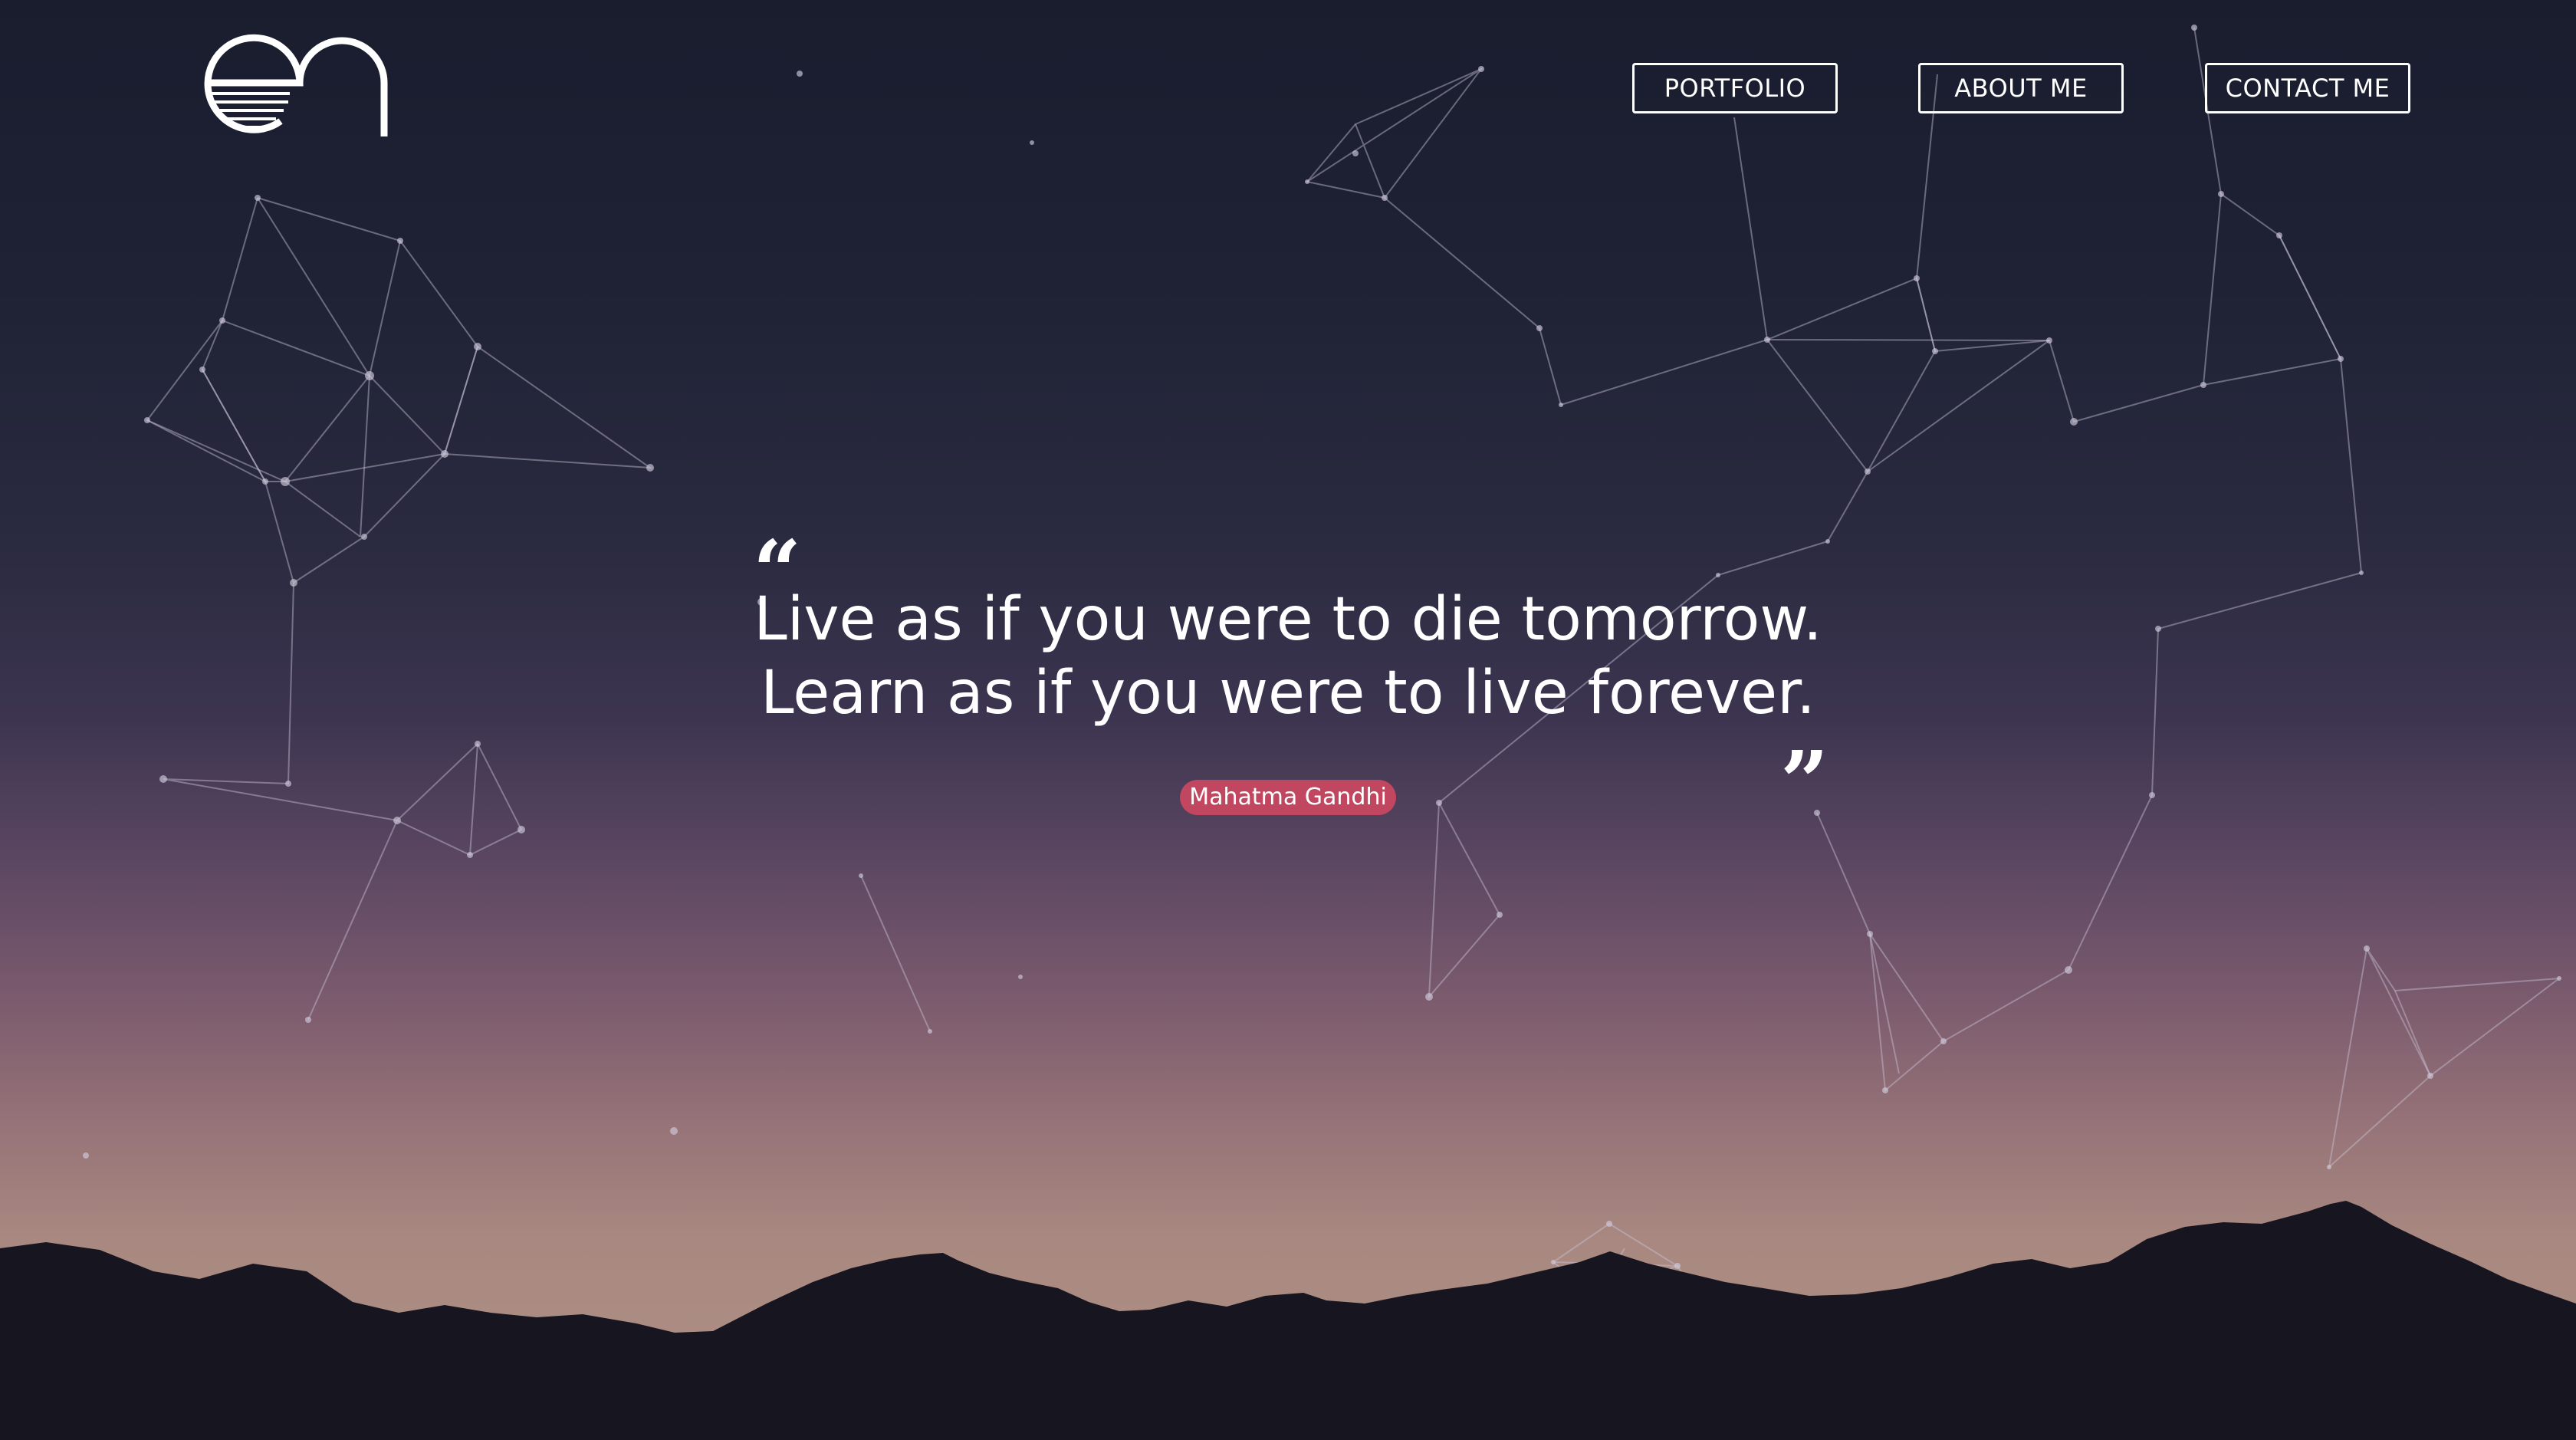 This screenshot has width=2576, height=1440. I want to click on quote-line-2: Learn as if you were to live forever., so click(1288, 693).